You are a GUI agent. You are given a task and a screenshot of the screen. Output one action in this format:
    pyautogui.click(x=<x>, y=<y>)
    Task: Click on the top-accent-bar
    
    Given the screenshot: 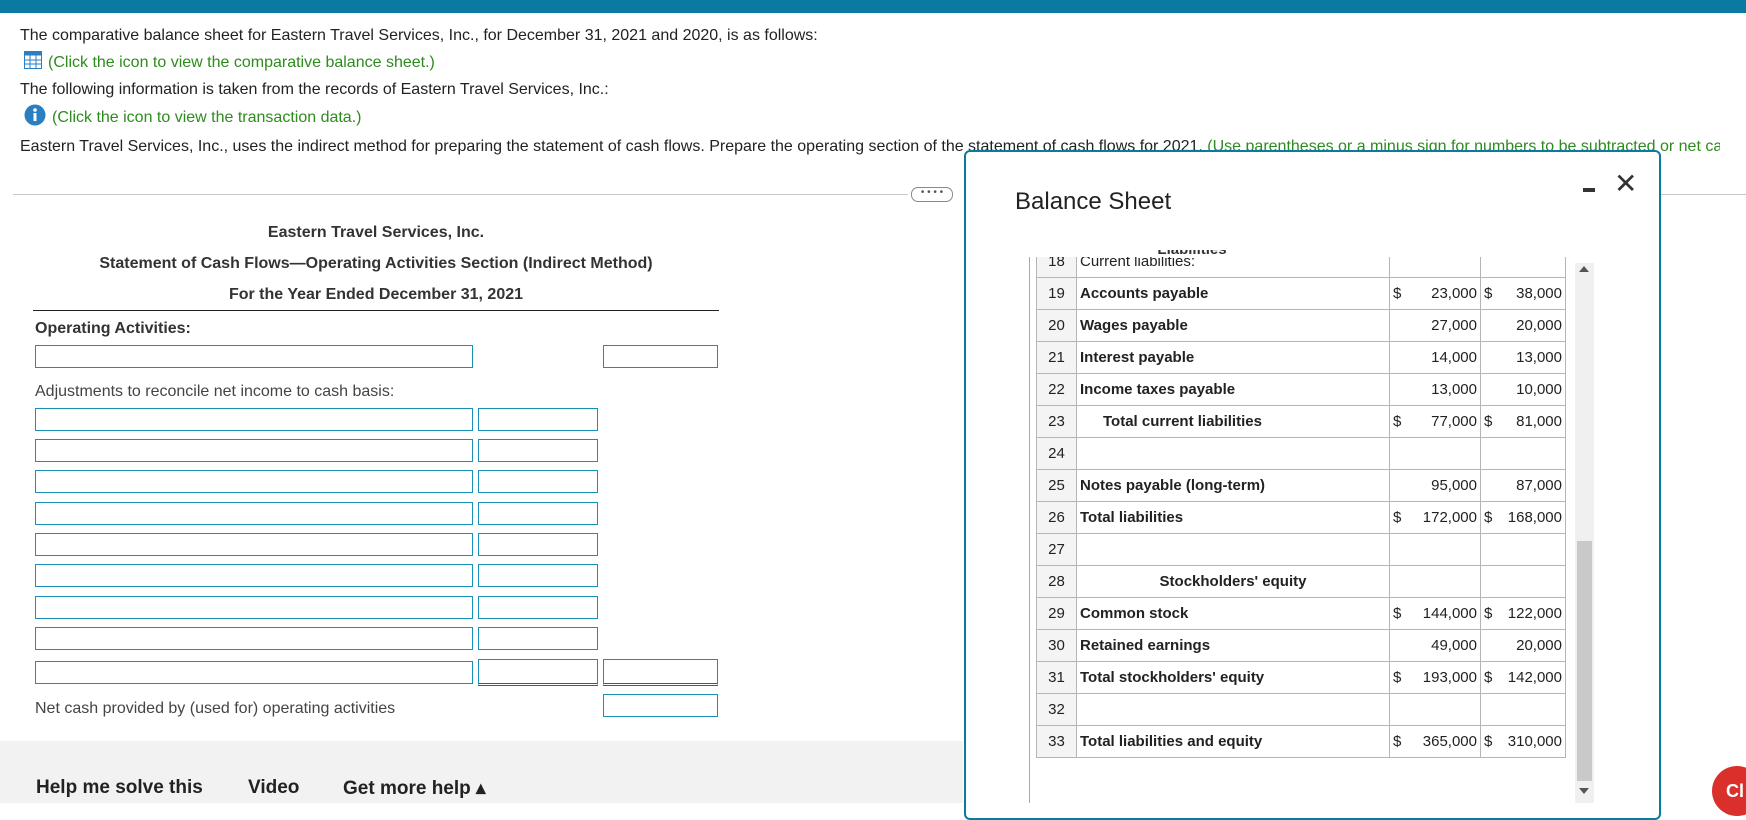 What is the action you would take?
    pyautogui.click(x=873, y=6)
    